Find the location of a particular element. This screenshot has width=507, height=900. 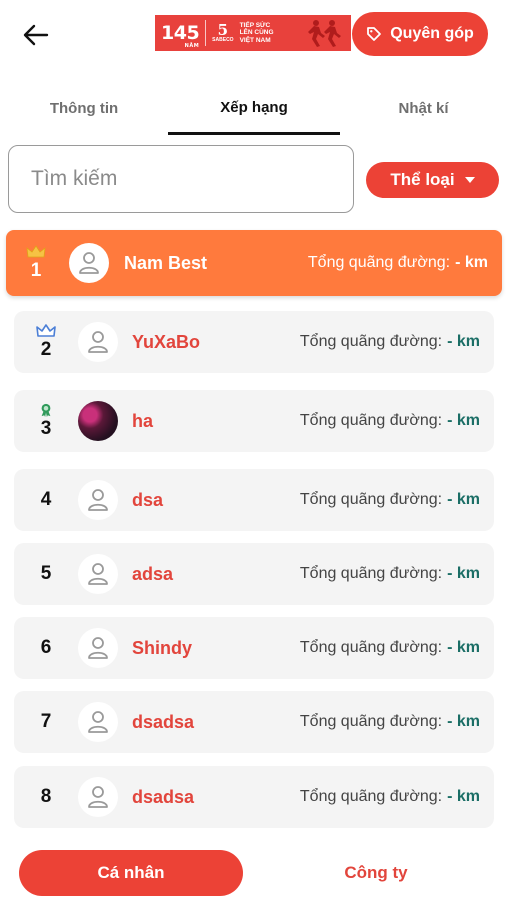

gold-crown-icon is located at coordinates (36, 250).